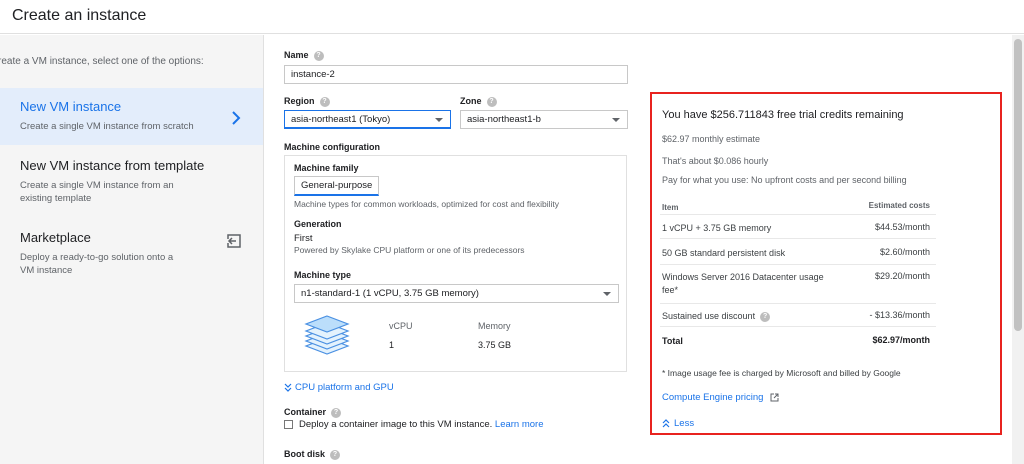 The width and height of the screenshot is (1024, 464). I want to click on less-link: Less, so click(678, 423).